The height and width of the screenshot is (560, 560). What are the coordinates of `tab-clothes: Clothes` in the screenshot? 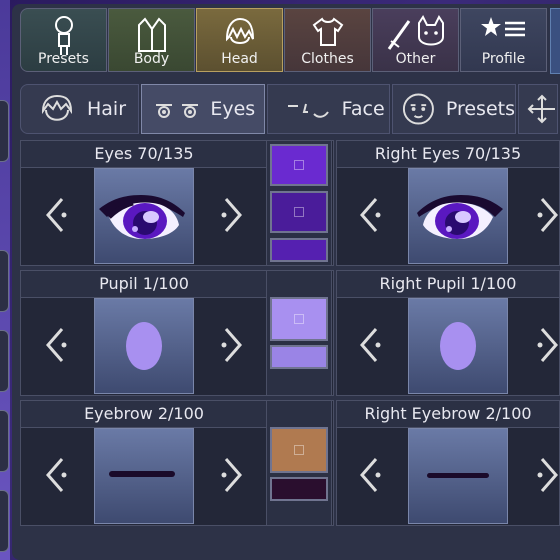 It's located at (327, 40).